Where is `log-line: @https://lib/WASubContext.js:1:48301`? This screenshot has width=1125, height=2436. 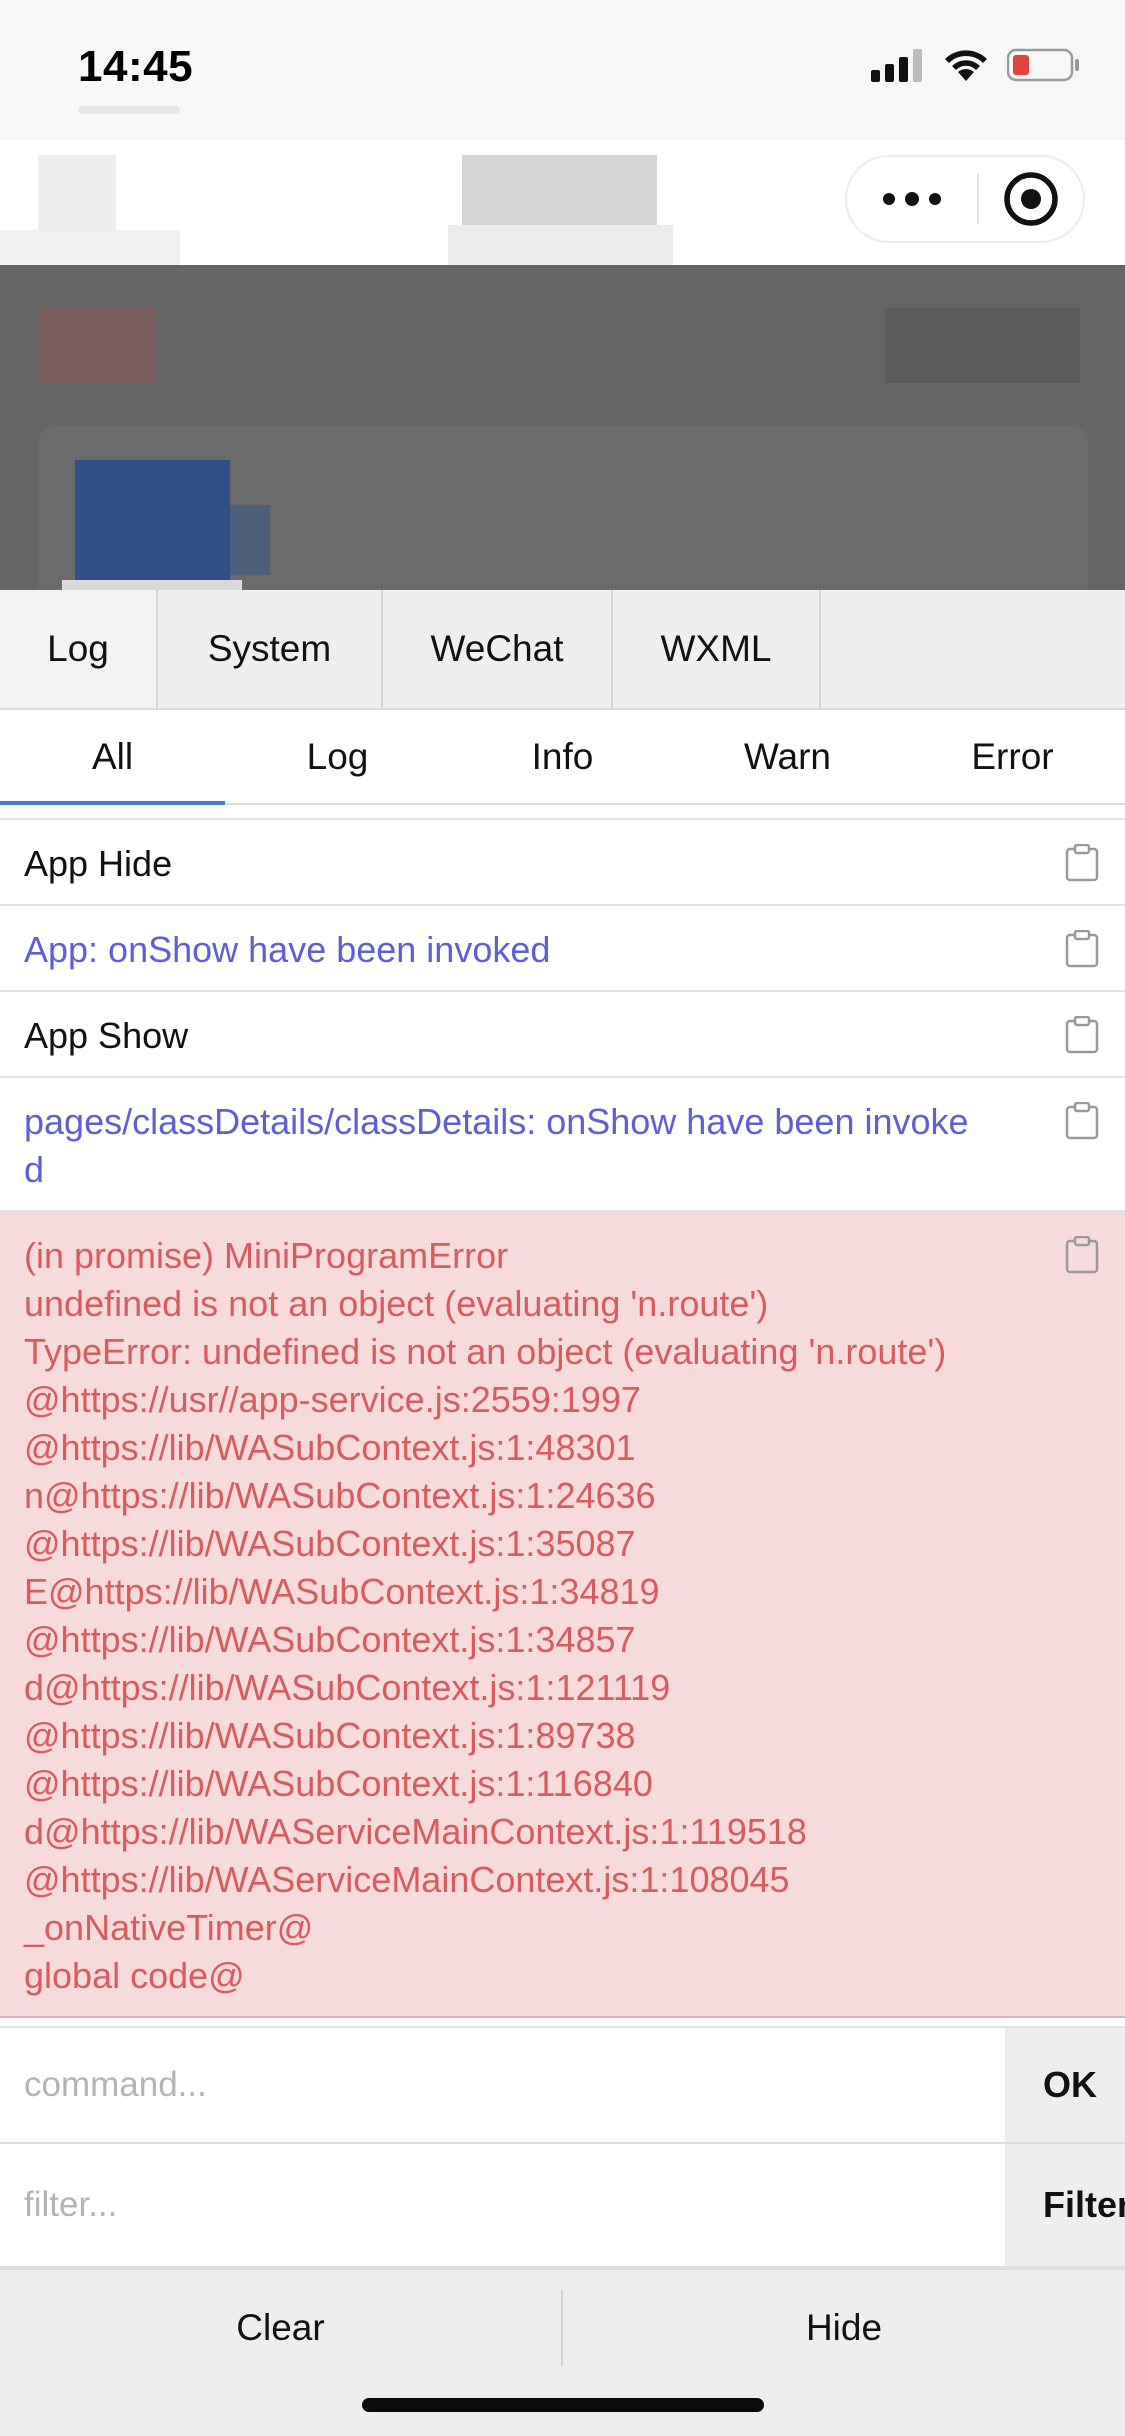
log-line: @https://lib/WASubContext.js:1:48301 is located at coordinates (330, 1447).